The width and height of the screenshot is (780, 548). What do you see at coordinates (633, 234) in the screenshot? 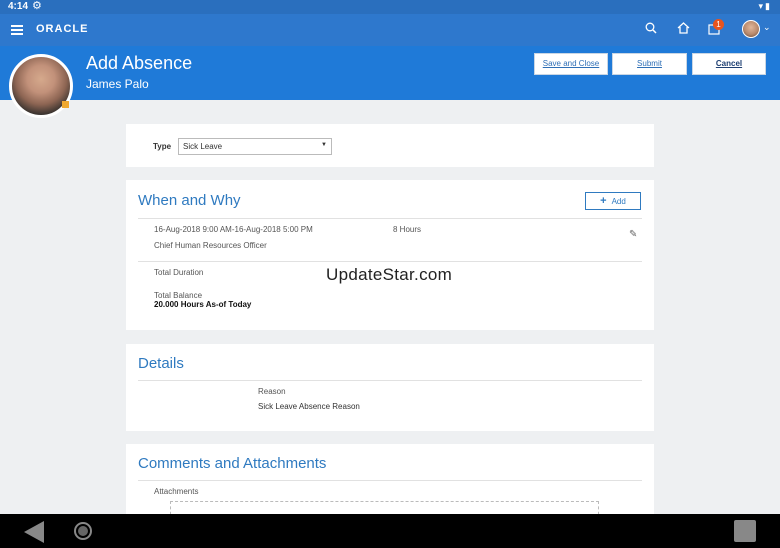
I see `edit-icon: ✎` at bounding box center [633, 234].